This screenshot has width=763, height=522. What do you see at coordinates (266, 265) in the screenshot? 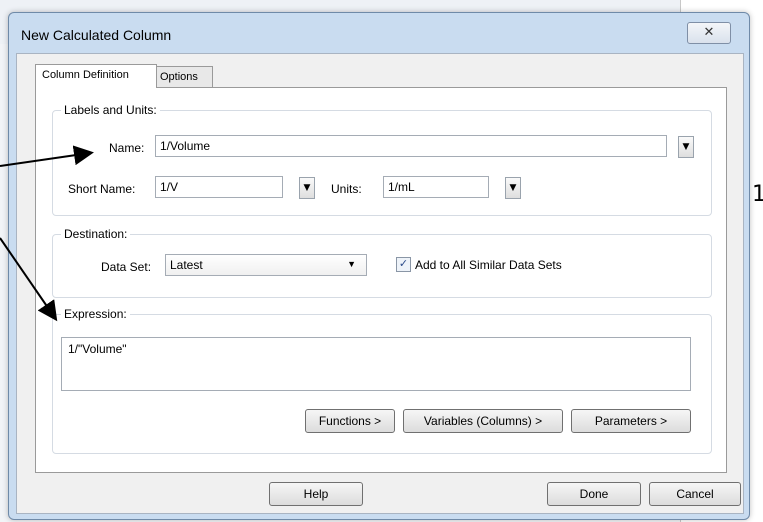
I see `data-set-select: Latest ▼` at bounding box center [266, 265].